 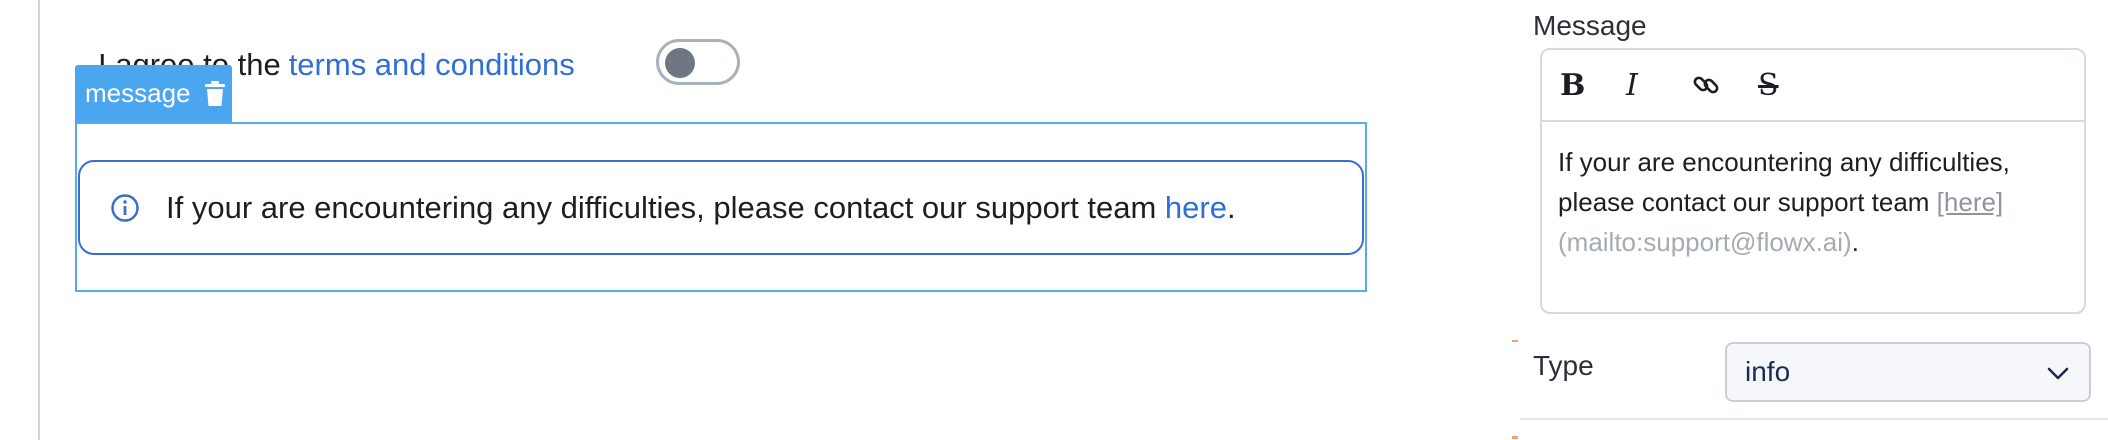 I want to click on terms-link: terms and conditions, so click(x=432, y=65).